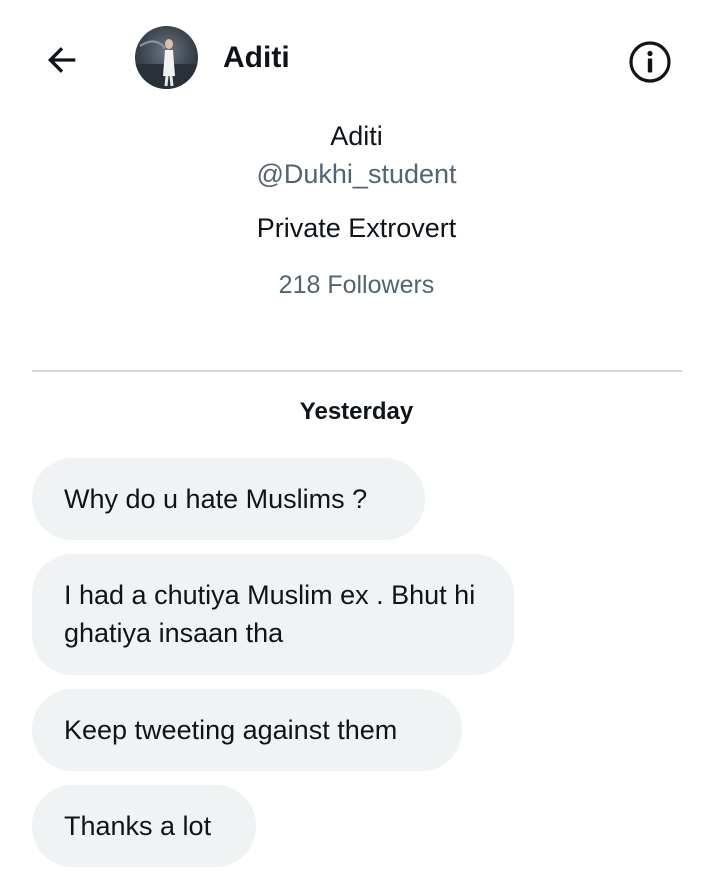 Image resolution: width=713 pixels, height=874 pixels. Describe the element at coordinates (356, 174) in the screenshot. I see `profile-handle: @Dukhi_student` at that location.